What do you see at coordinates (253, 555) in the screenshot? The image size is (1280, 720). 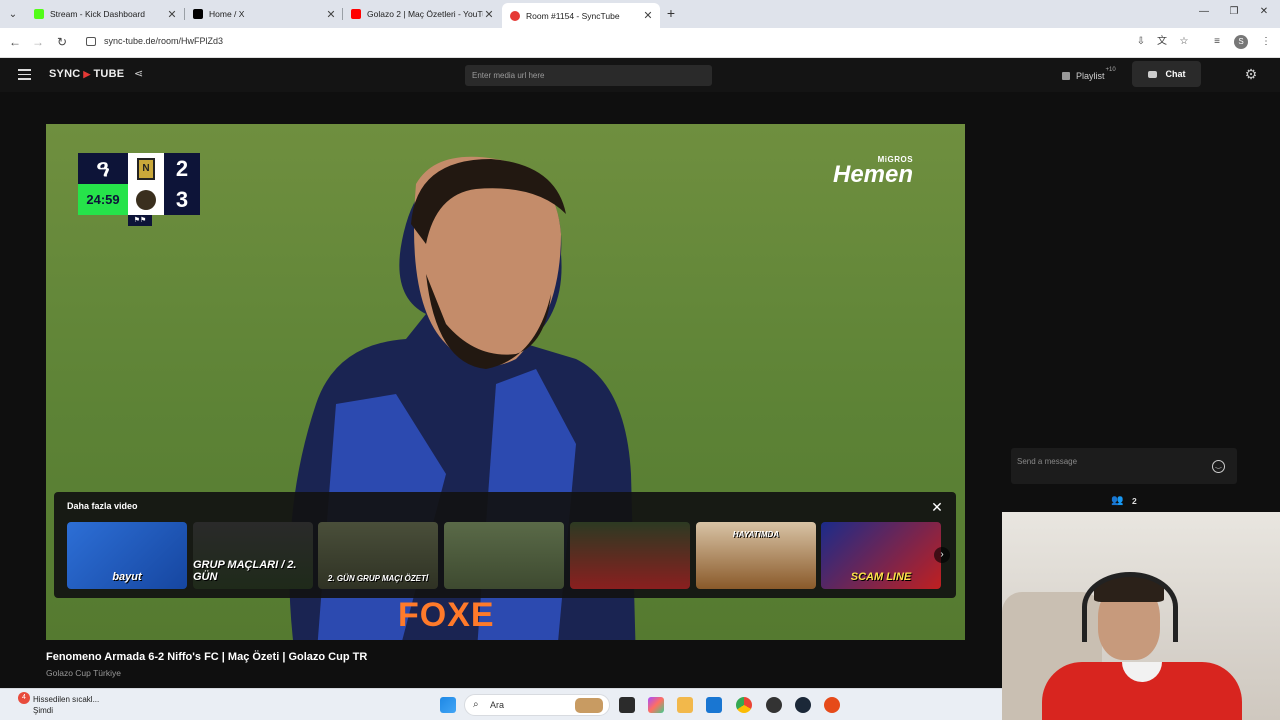 I see `related-video-thumbnail: GRUP MAÇLARI / 2. GÜN` at bounding box center [253, 555].